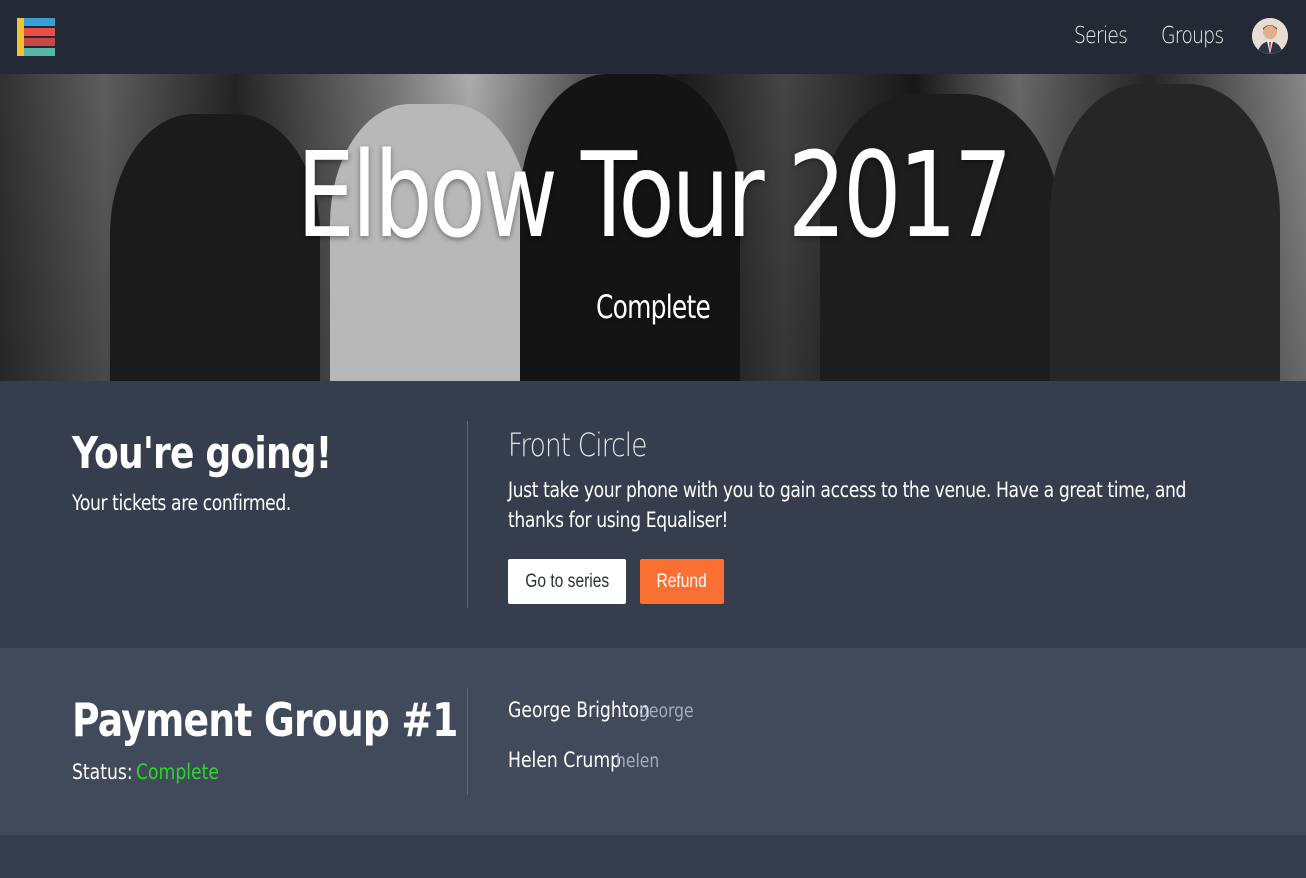  I want to click on equaliser-logo-icon, so click(36, 37).